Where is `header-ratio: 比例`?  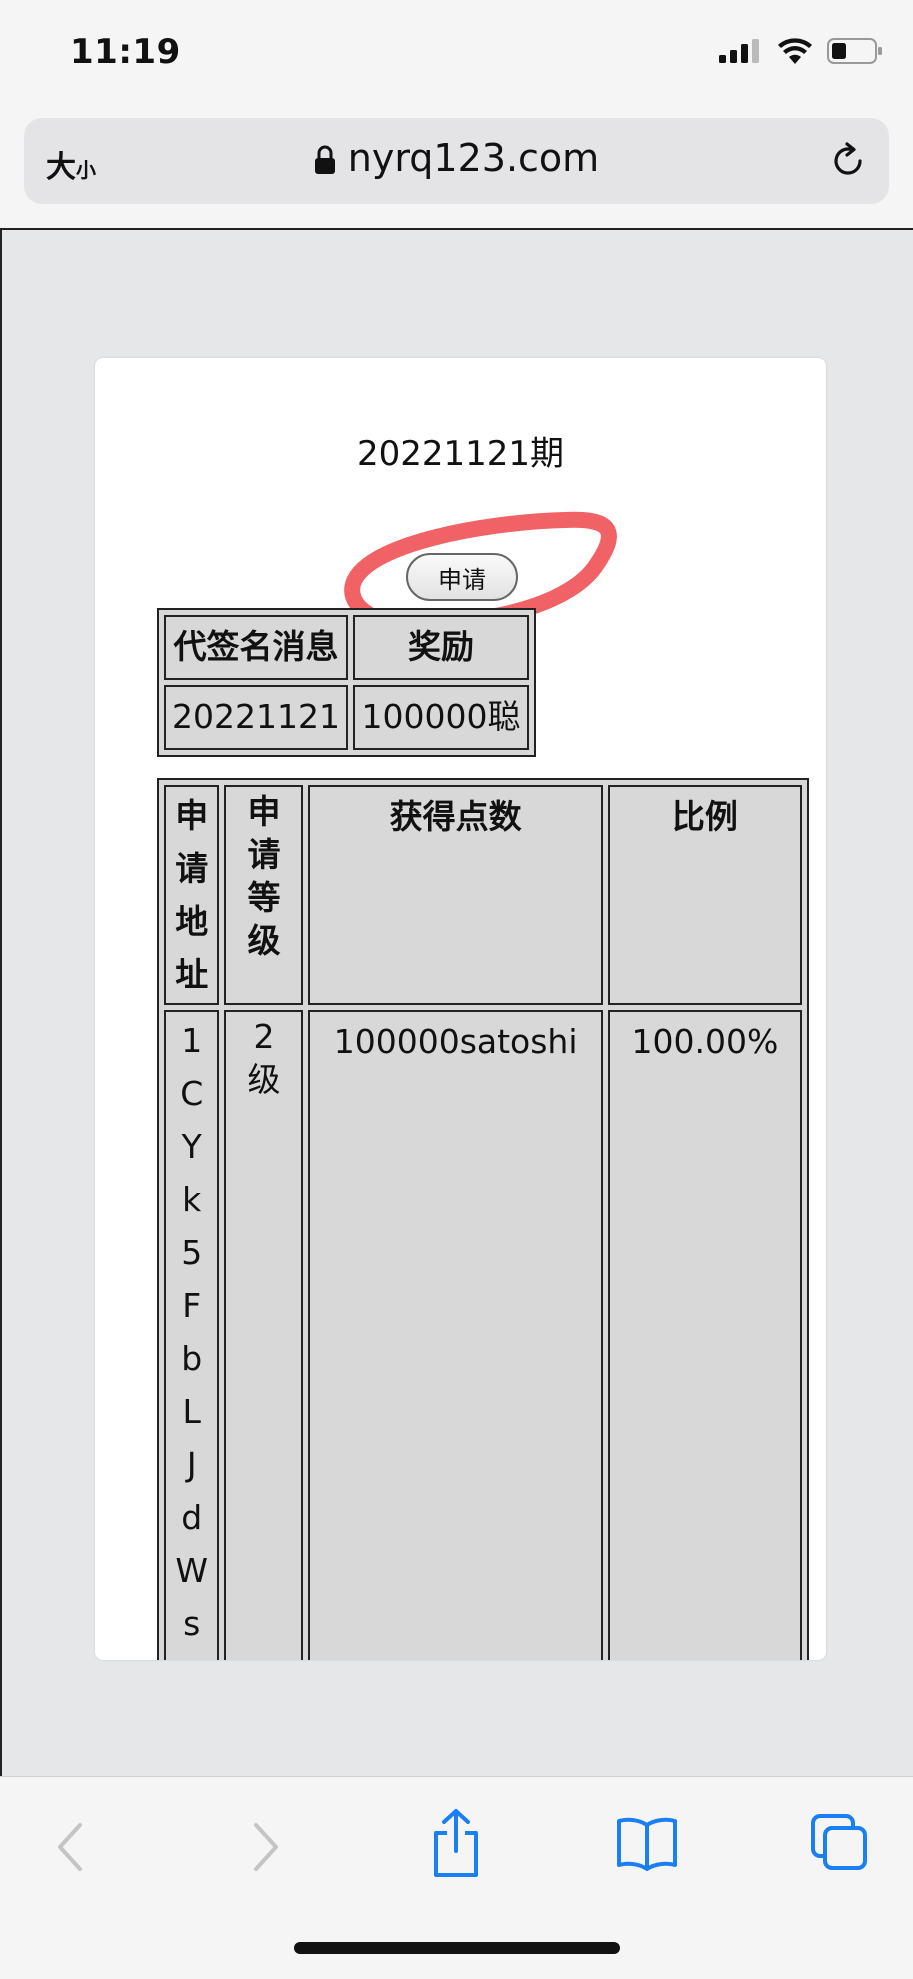
header-ratio: 比例 is located at coordinates (704, 895).